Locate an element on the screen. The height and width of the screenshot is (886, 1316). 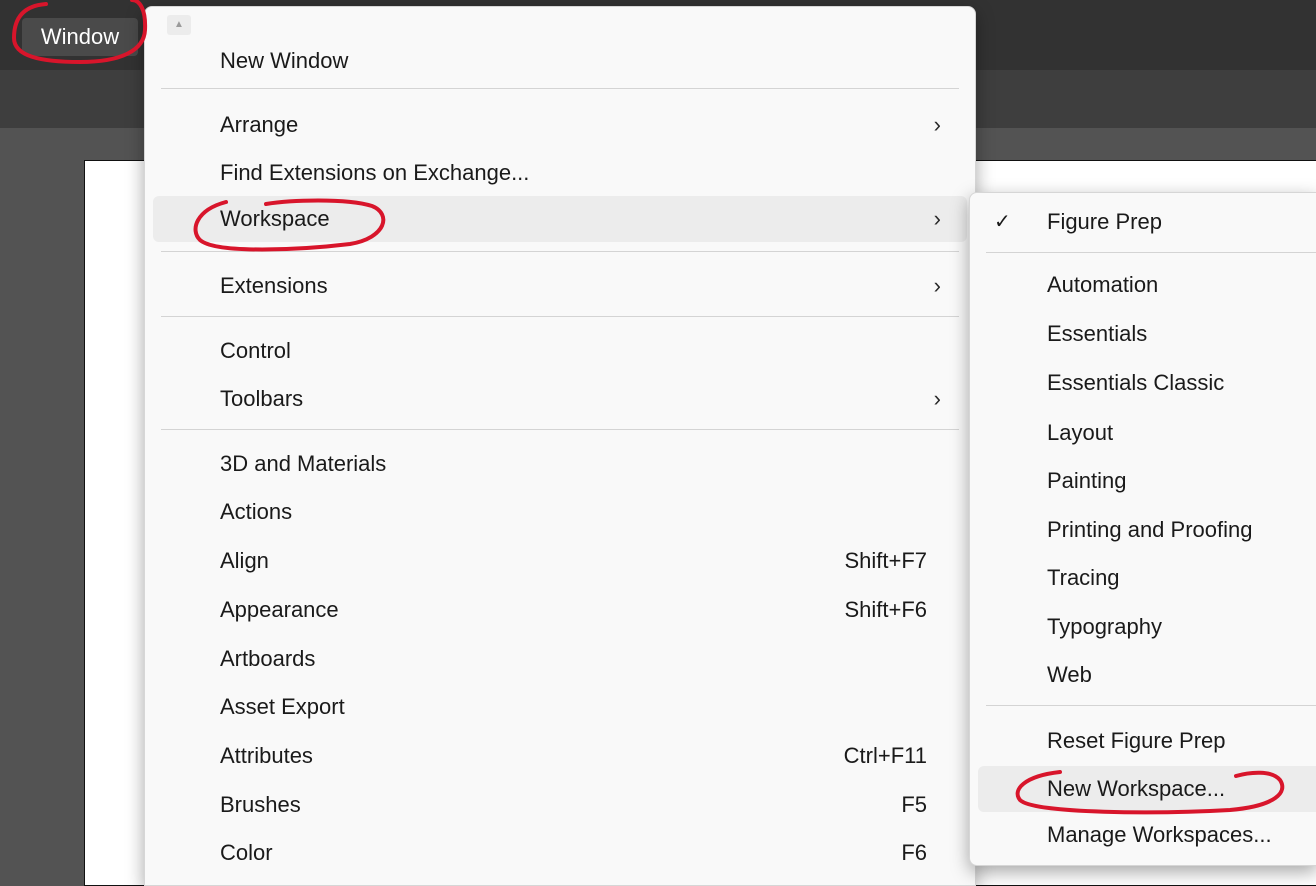
menu-item-brushes: Brushes F5 is located at coordinates (560, 805).